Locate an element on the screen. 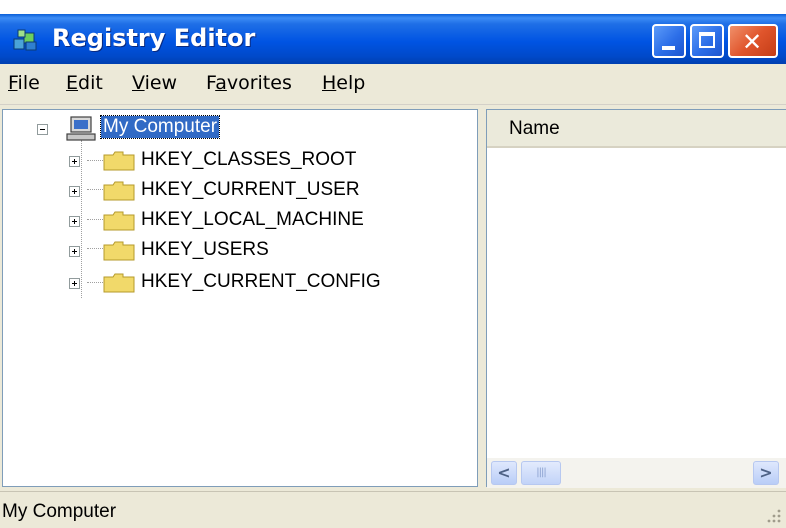  tree-node-hkey-local-machine: HKEY_LOCAL_MACHINE is located at coordinates (238, 222).